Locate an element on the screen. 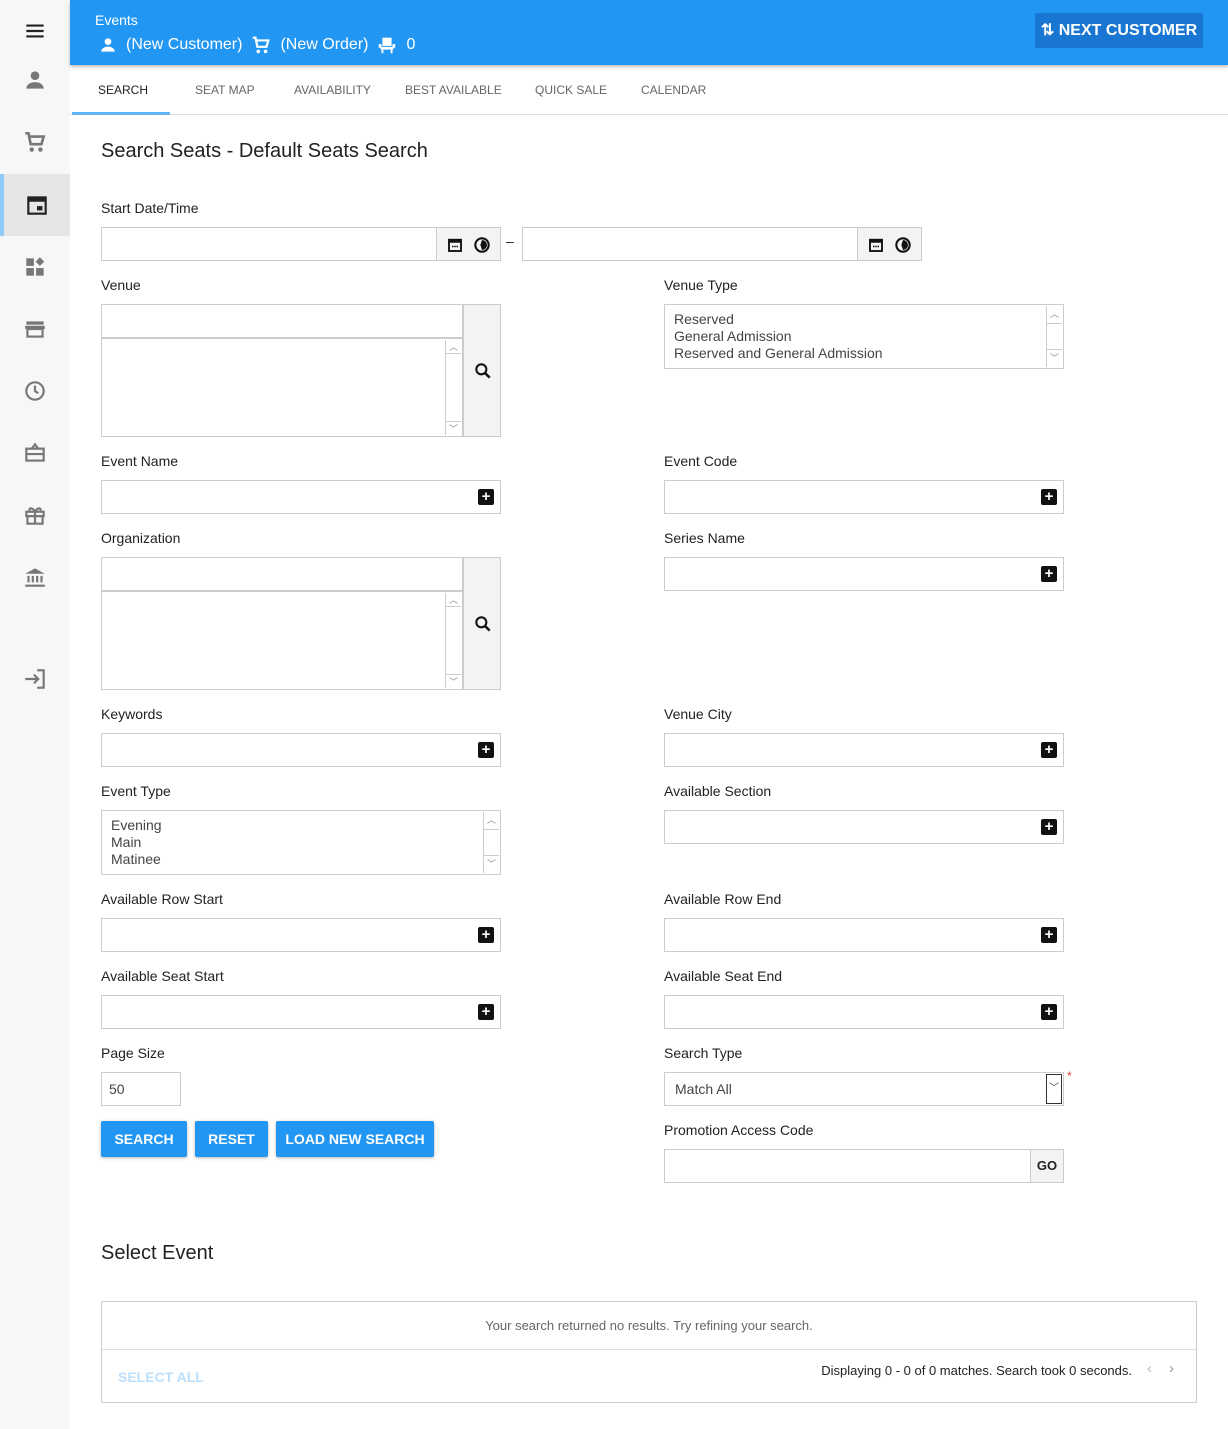 This screenshot has width=1228, height=1429. tab-availability: AVAILABILITY is located at coordinates (332, 90).